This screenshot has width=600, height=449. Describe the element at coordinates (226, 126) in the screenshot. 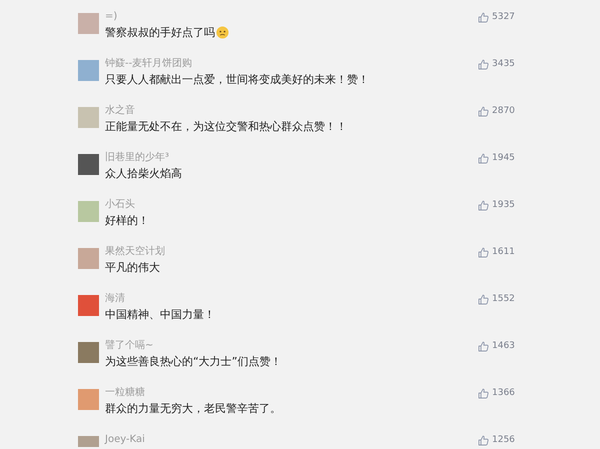

I see `comment-text: 正能量无处不在，为这位交警和热心群众点赞！！` at that location.